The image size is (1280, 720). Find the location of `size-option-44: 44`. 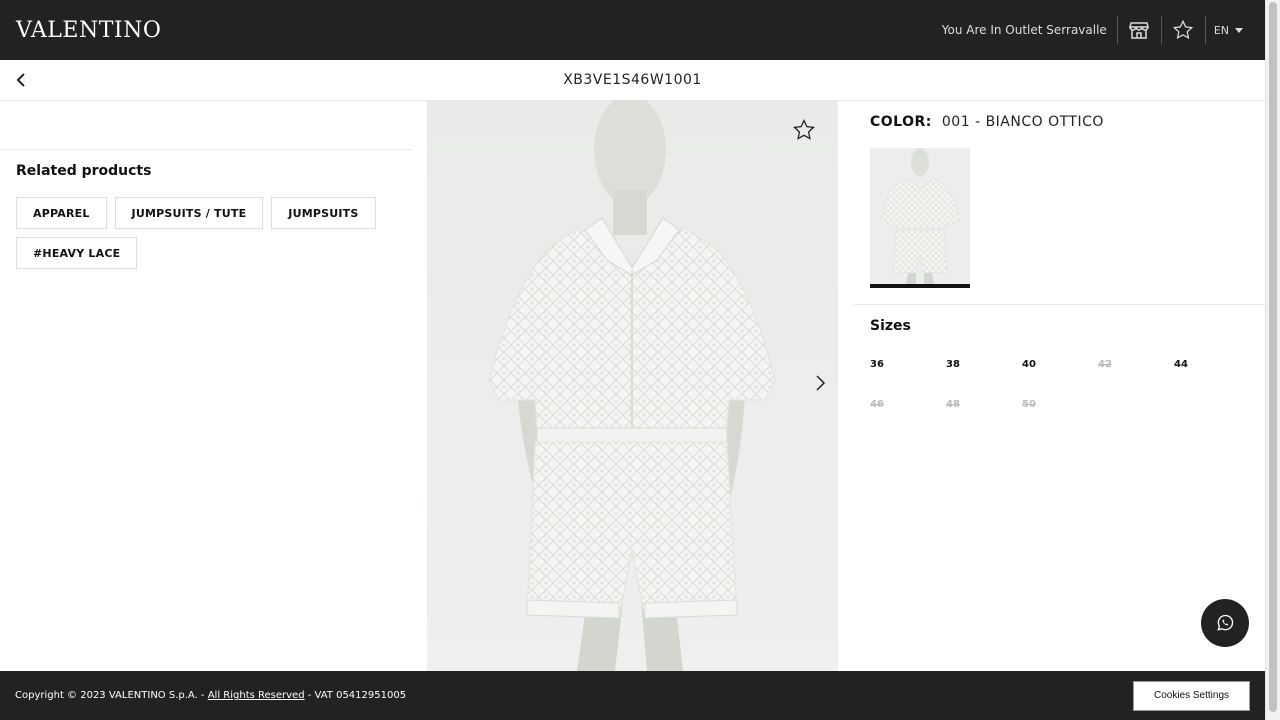

size-option-44: 44 is located at coordinates (1212, 366).